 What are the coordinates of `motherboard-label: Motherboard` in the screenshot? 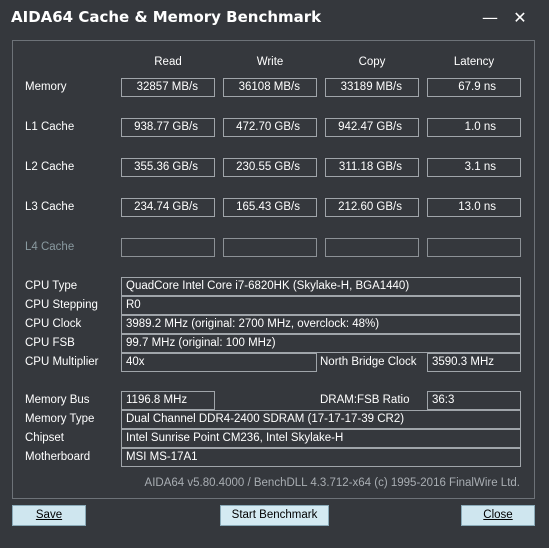 It's located at (58, 457).